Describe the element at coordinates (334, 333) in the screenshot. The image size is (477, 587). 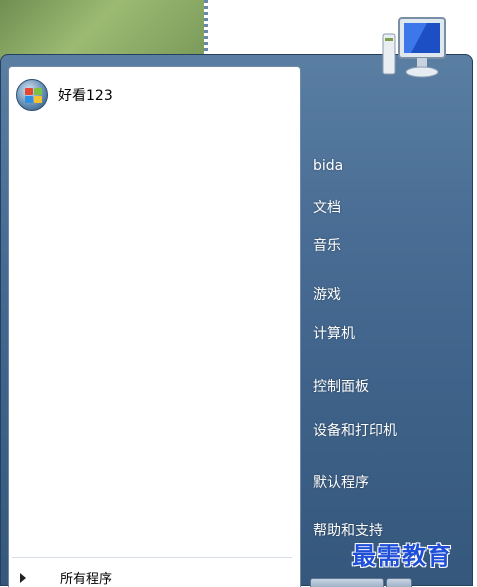
I see `right-item-computer: 计算机` at that location.